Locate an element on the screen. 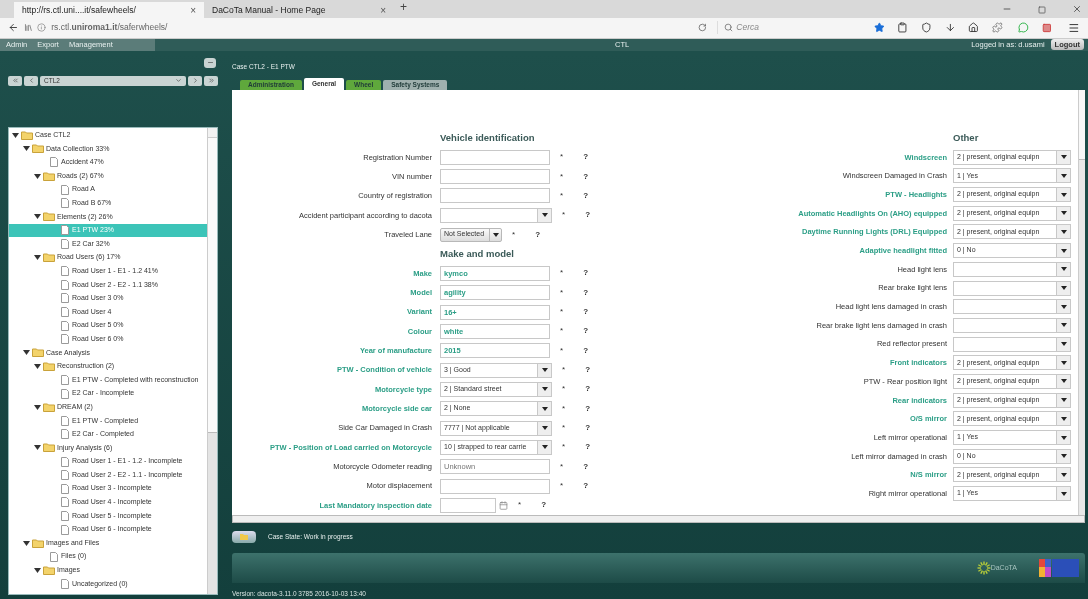 The image size is (1088, 599). new-tab-button: + is located at coordinates (403, 8).